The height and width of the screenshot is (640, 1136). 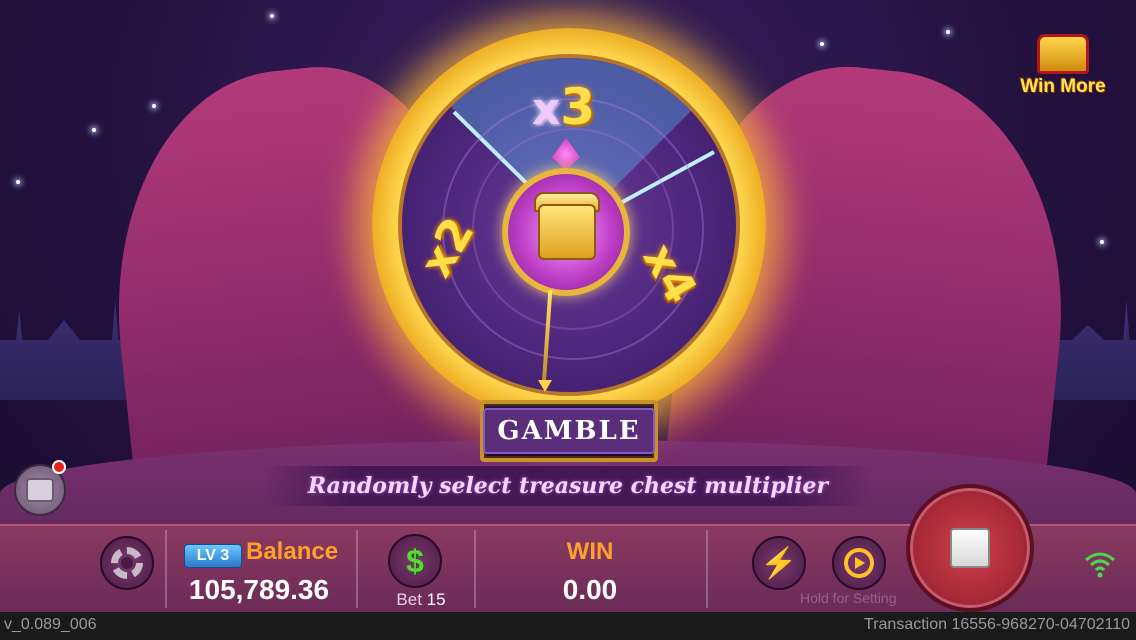 I want to click on balance-label: Balance, so click(x=292, y=551).